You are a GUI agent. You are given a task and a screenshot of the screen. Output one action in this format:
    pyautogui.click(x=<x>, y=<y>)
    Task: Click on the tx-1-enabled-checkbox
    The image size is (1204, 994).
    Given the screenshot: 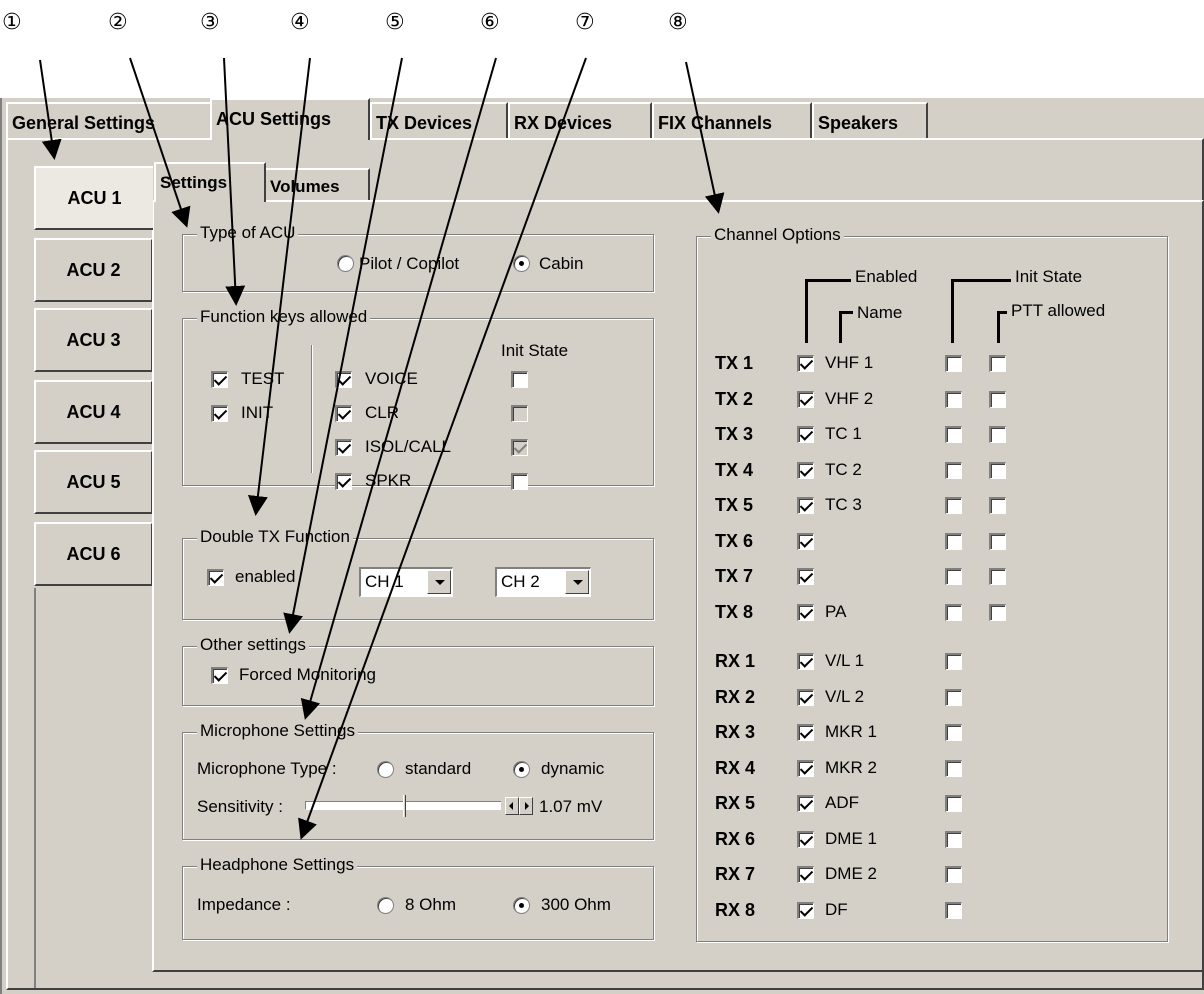 What is the action you would take?
    pyautogui.click(x=805, y=363)
    